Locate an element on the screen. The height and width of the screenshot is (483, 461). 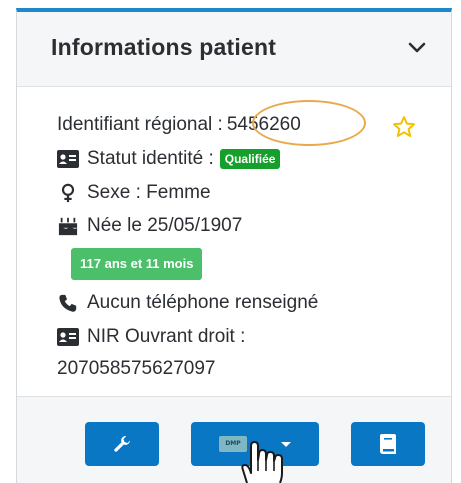
book-icon is located at coordinates (388, 444).